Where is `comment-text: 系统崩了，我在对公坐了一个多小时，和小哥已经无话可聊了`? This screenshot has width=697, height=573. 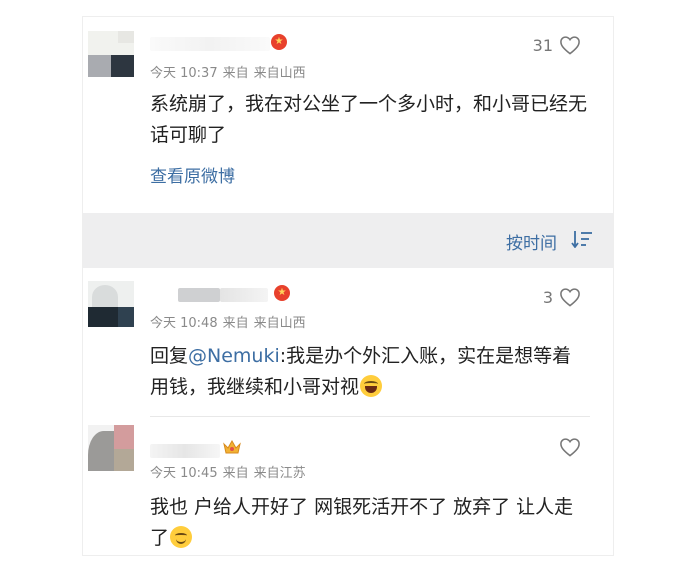 comment-text: 系统崩了，我在对公坐了一个多小时，和小哥已经无话可聊了 is located at coordinates (369, 119).